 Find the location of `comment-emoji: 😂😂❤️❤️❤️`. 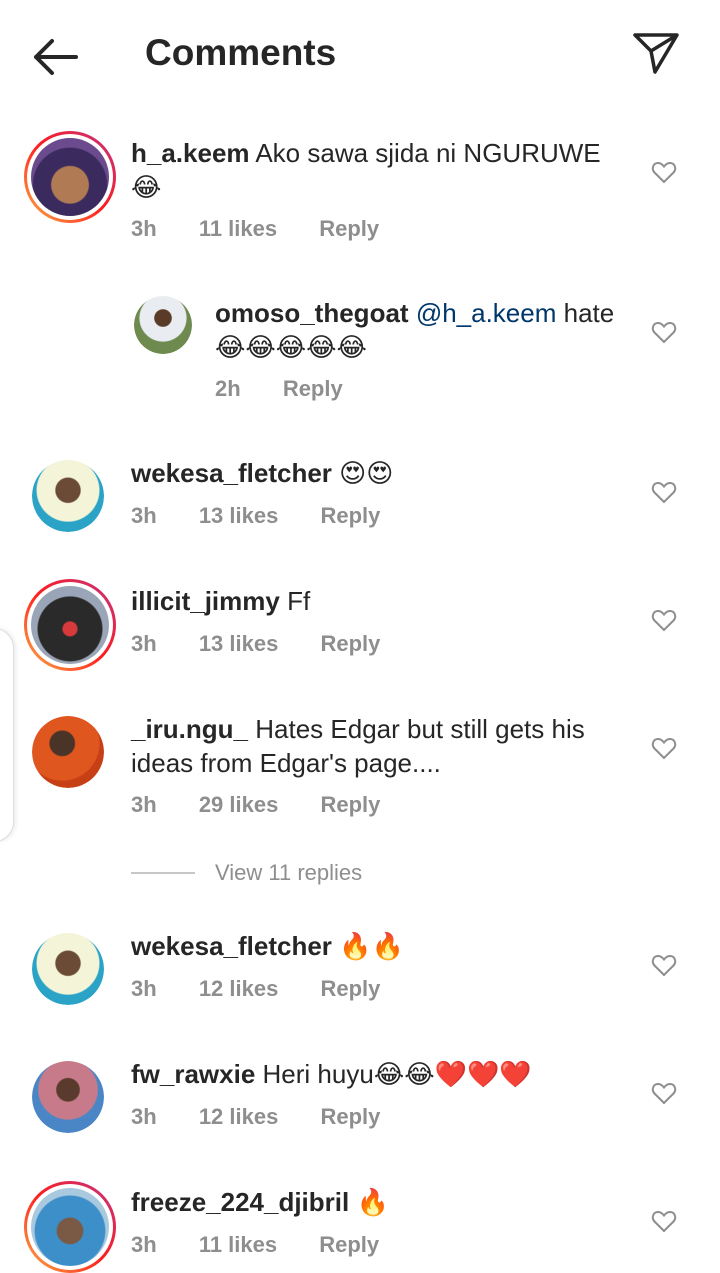

comment-emoji: 😂😂❤️❤️❤️ is located at coordinates (452, 1074).